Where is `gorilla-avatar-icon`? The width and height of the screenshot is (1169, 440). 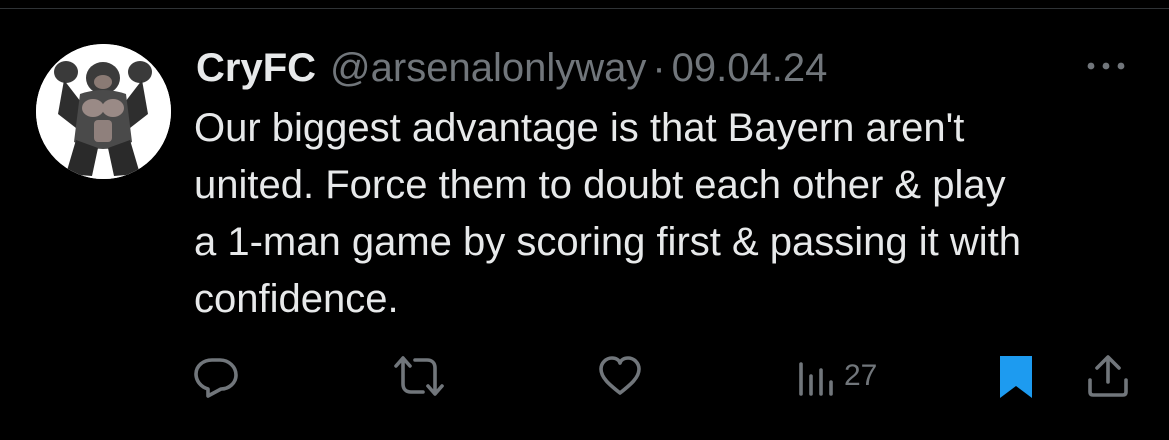
gorilla-avatar-icon is located at coordinates (103, 111).